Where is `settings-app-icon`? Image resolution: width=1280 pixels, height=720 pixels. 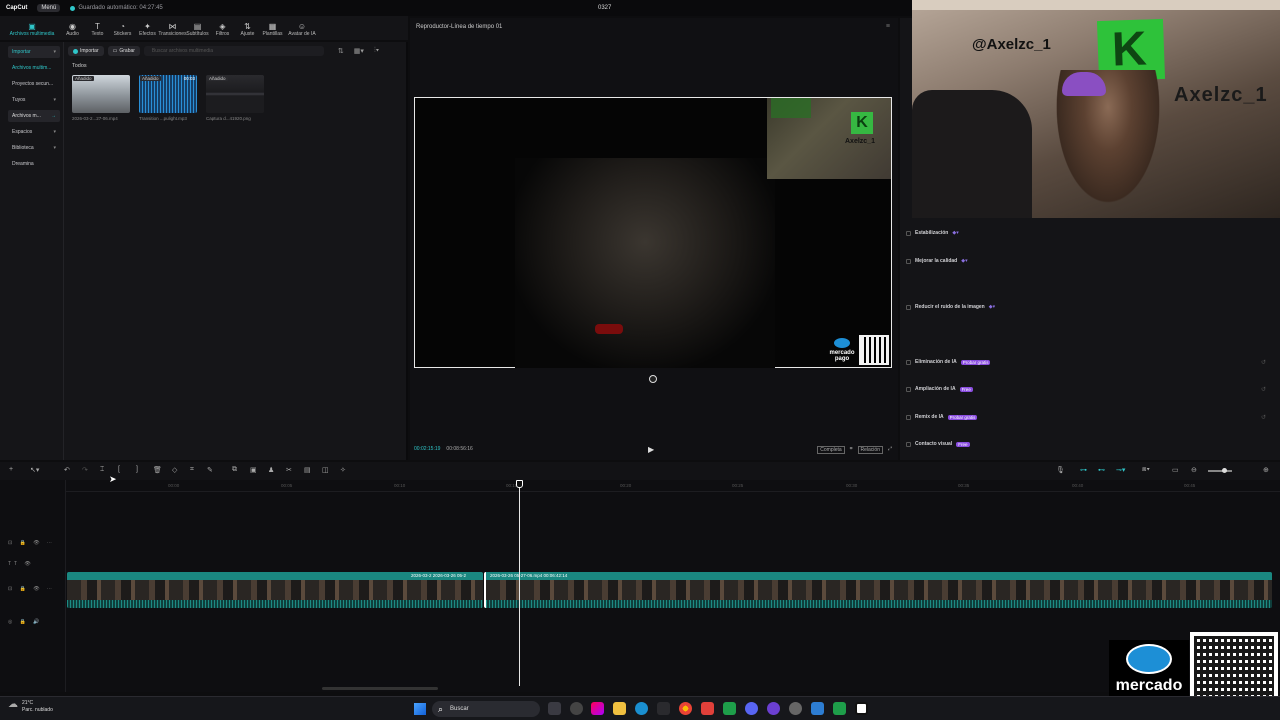 settings-app-icon is located at coordinates (576, 708).